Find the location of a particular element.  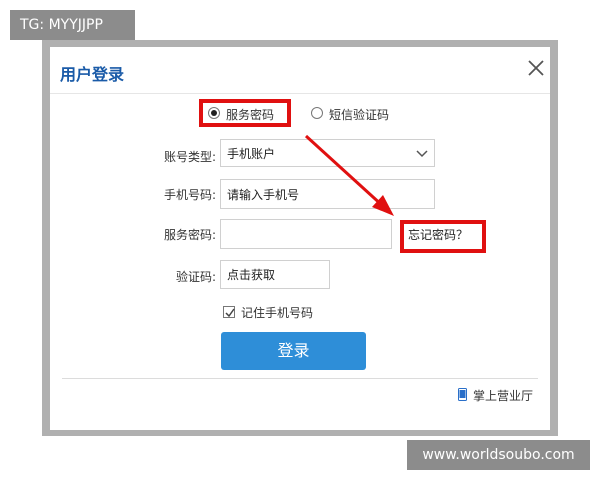

account-type-select: 手机账户 is located at coordinates (327, 153).